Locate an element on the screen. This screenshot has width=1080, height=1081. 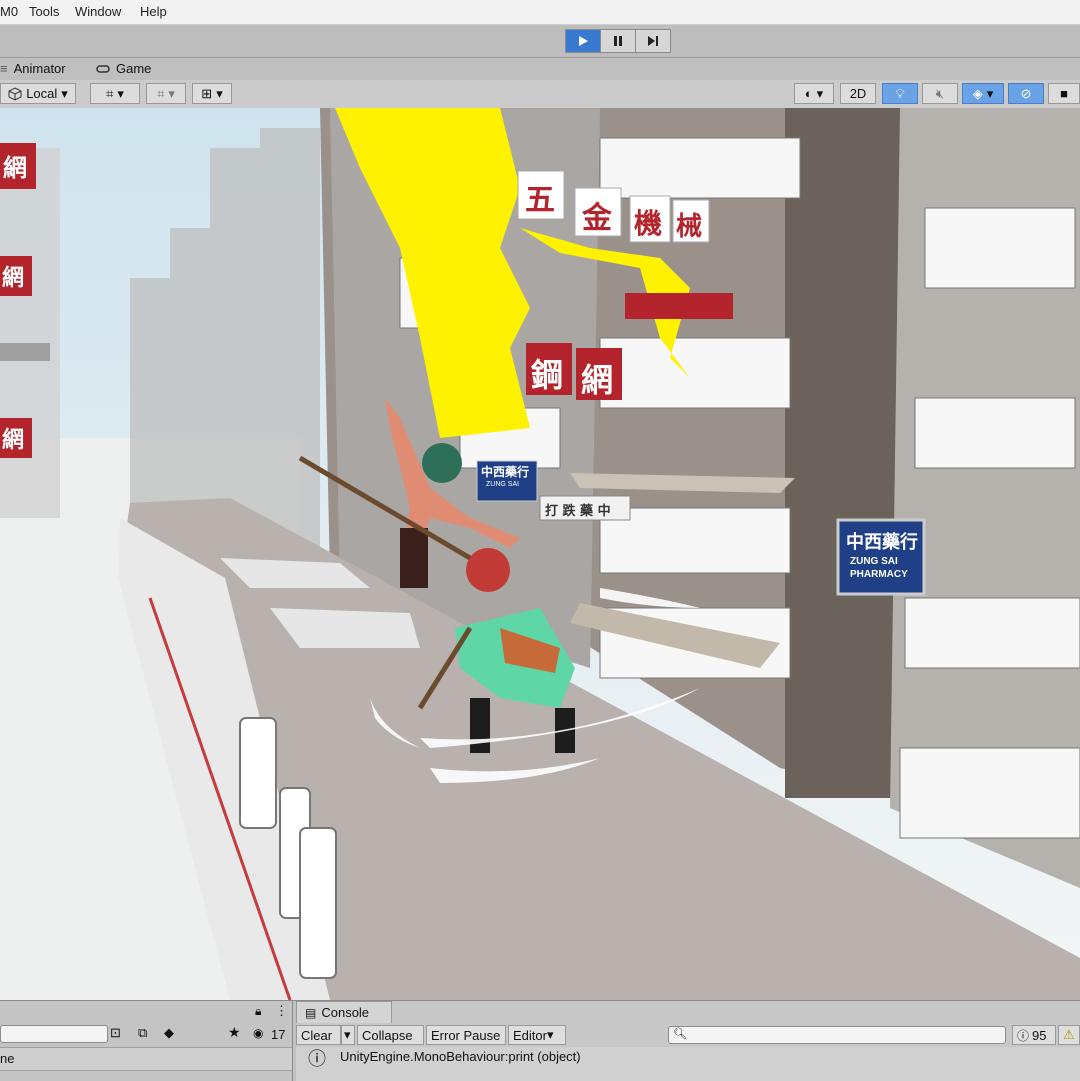
sign-char-xie: 械 is located at coordinates (689, 227).